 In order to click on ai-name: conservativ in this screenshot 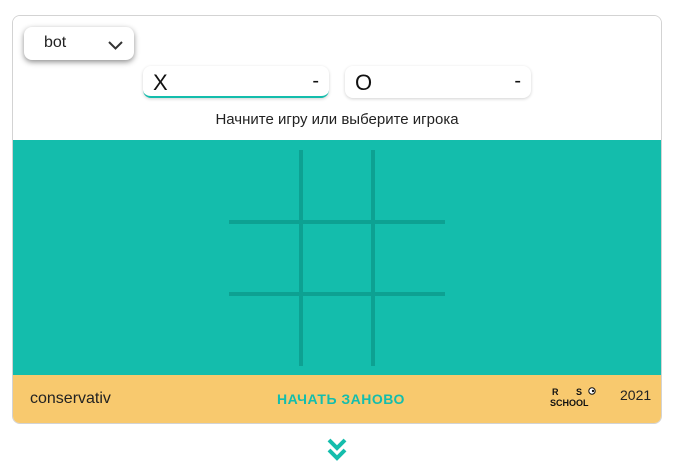, I will do `click(70, 398)`.